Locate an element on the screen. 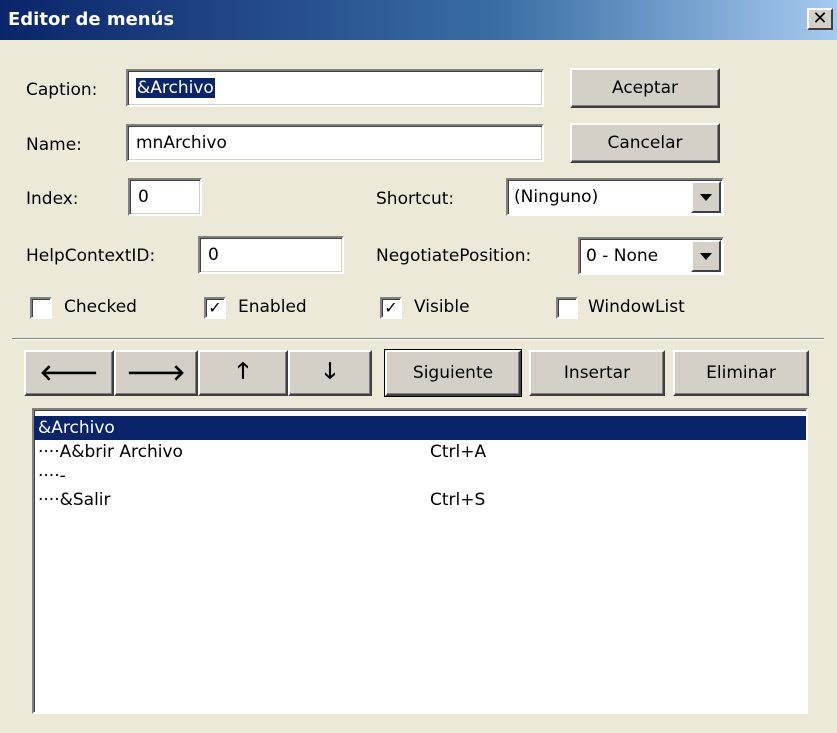 Image resolution: width=837 pixels, height=733 pixels. window-title: Editor de menús is located at coordinates (91, 19).